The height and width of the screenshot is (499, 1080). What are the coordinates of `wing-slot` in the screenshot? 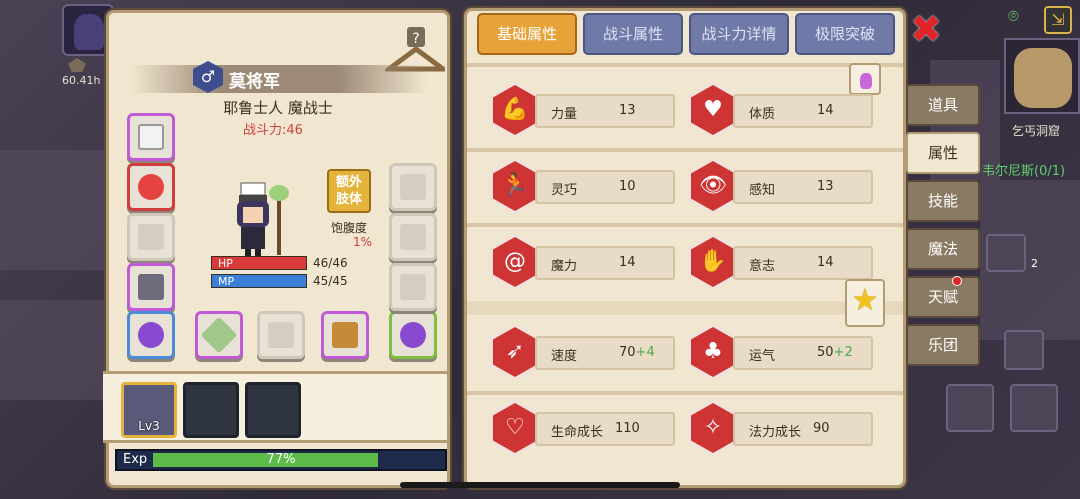 It's located at (151, 237).